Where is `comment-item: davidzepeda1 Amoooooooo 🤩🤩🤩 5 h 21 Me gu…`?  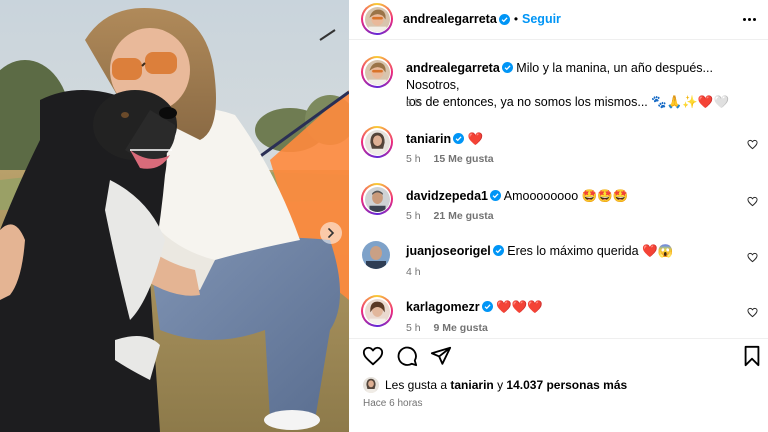
comment-item: davidzepeda1 Amoooooooo 🤩🤩🤩 5 h 21 Me gu… is located at coordinates (558, 207).